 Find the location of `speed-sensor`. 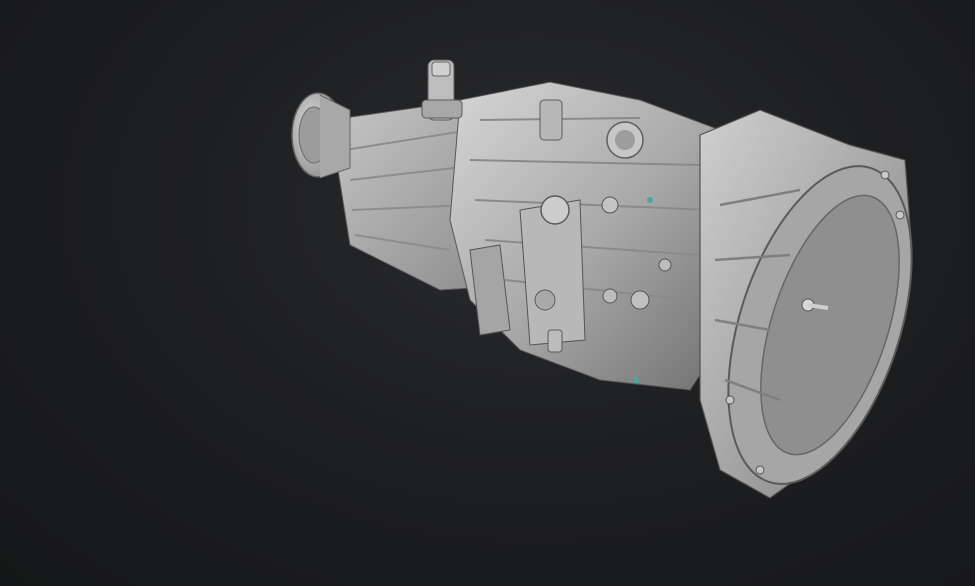

speed-sensor is located at coordinates (442, 90).